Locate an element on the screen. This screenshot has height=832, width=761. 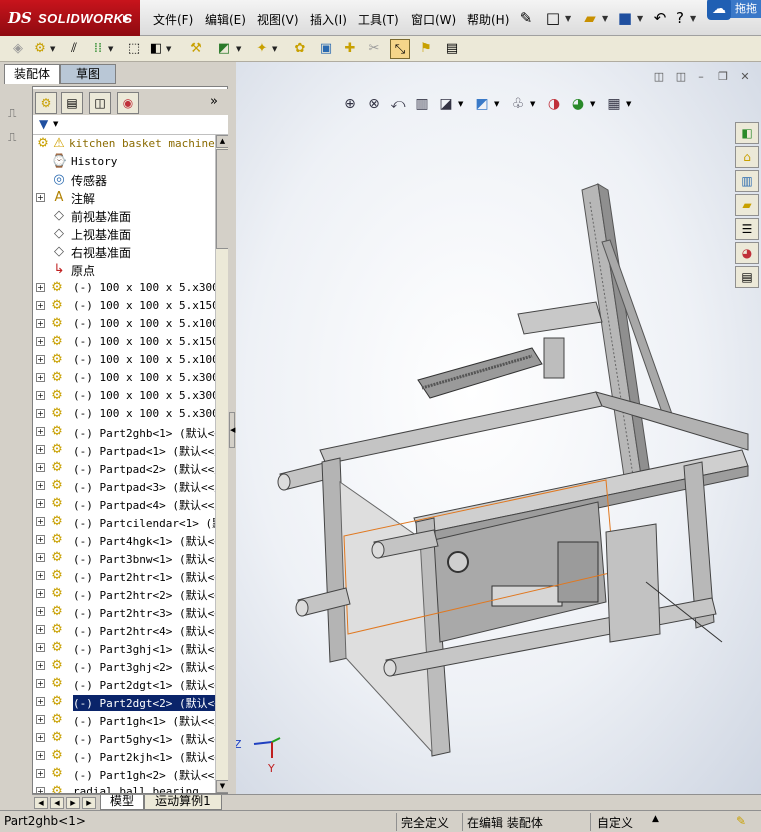
display-manager-tab-icon: ◉ is located at coordinates (128, 103).